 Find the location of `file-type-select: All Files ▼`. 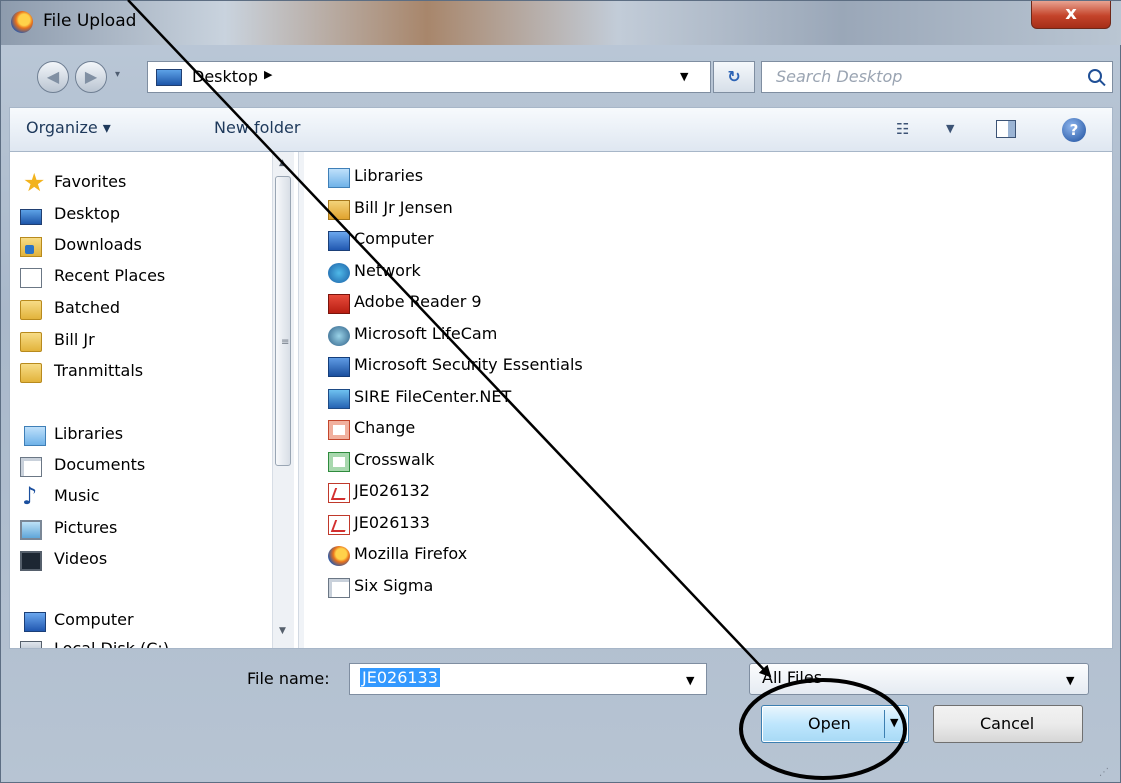

file-type-select: All Files ▼ is located at coordinates (919, 679).